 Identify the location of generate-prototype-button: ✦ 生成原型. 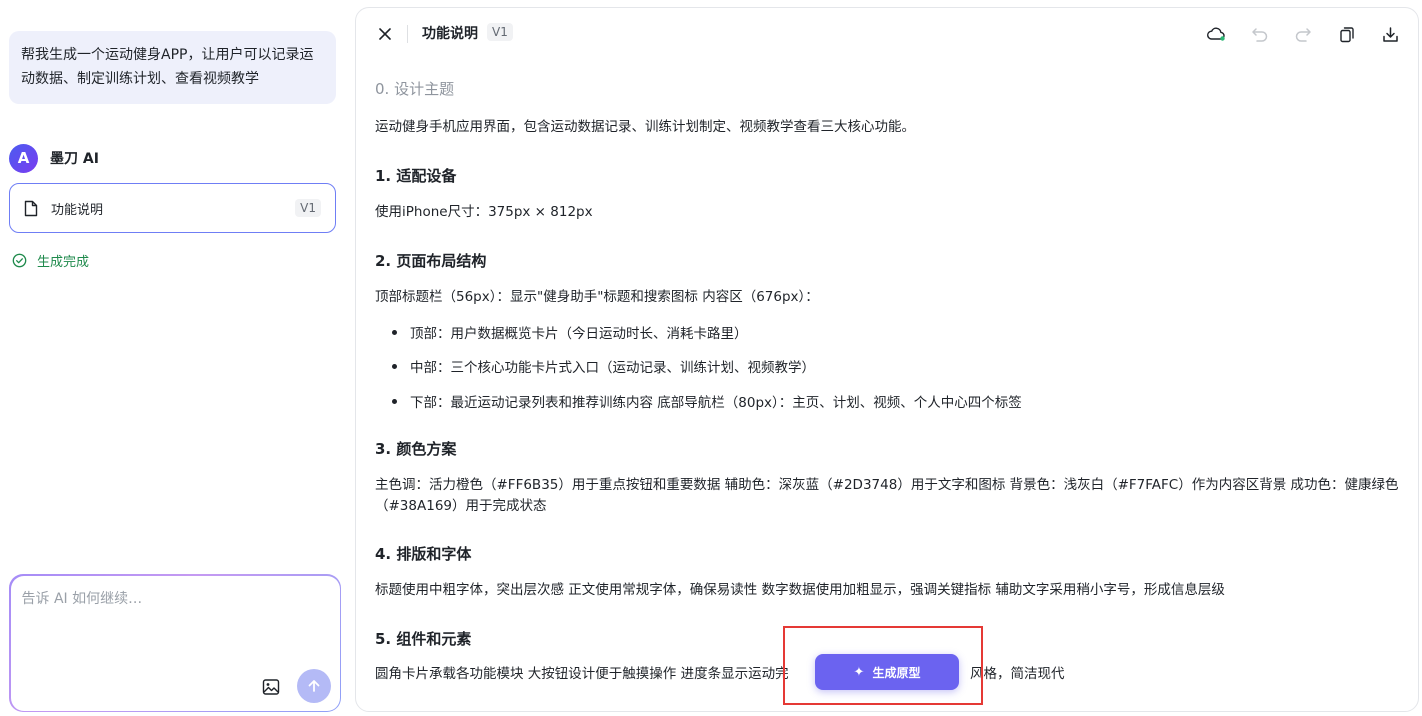
(887, 672).